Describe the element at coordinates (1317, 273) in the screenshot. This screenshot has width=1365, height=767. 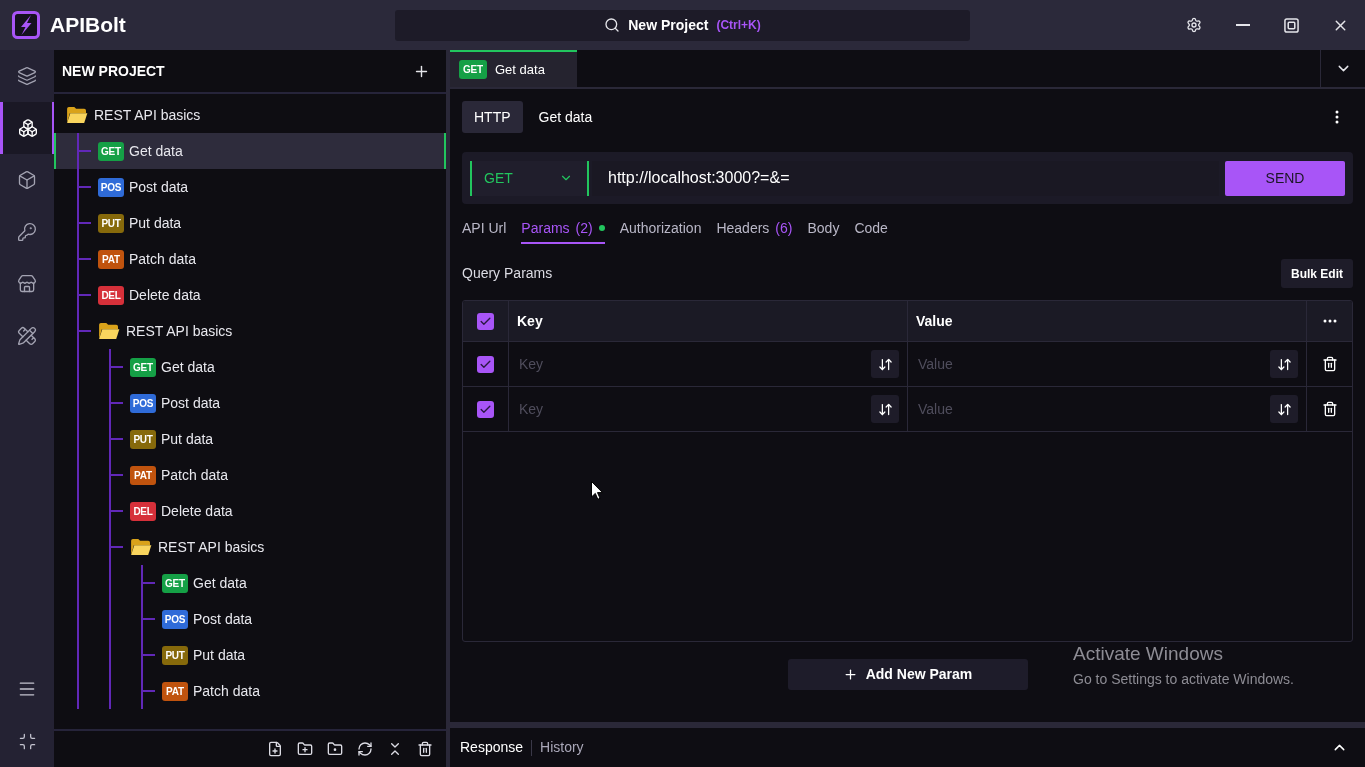
I see `bulk-edit-button: Bulk Edit` at that location.